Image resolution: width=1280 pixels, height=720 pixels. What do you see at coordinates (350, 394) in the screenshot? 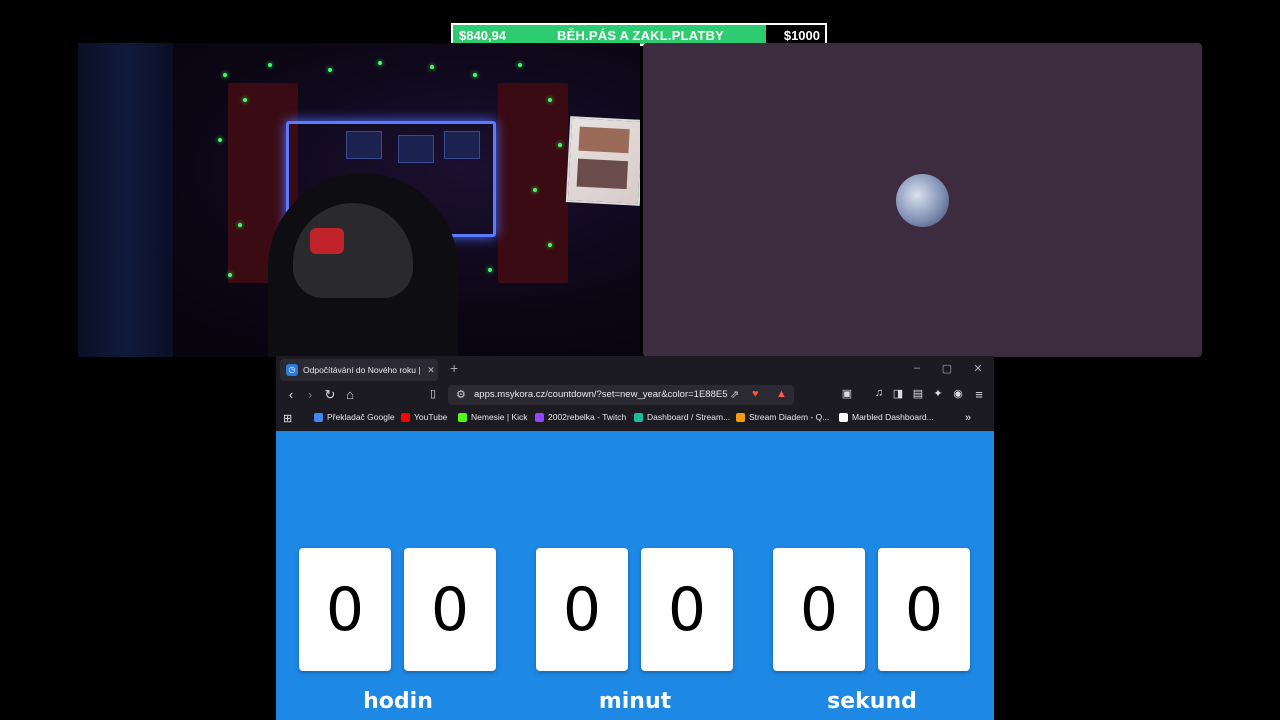
I see `home-icon: ⌂` at bounding box center [350, 394].